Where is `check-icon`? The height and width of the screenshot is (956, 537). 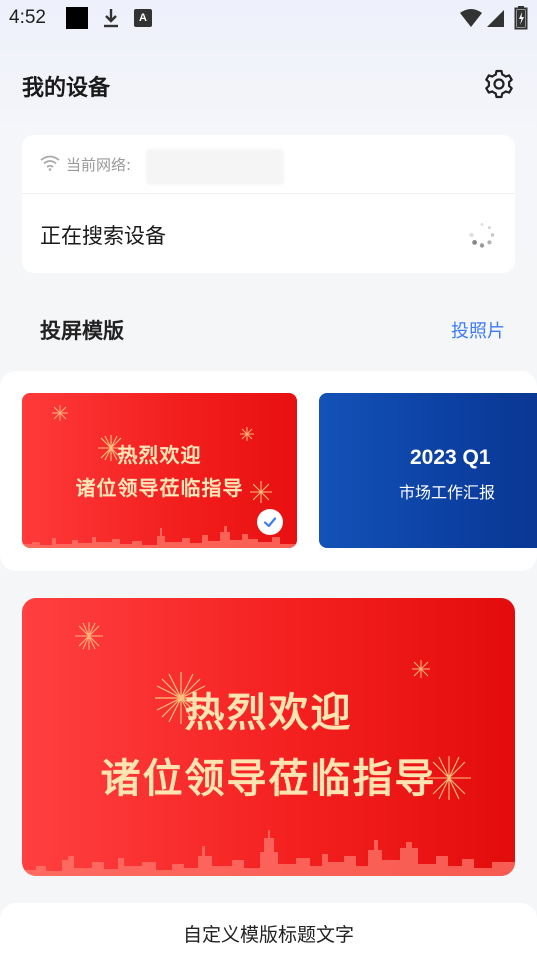
check-icon is located at coordinates (270, 522).